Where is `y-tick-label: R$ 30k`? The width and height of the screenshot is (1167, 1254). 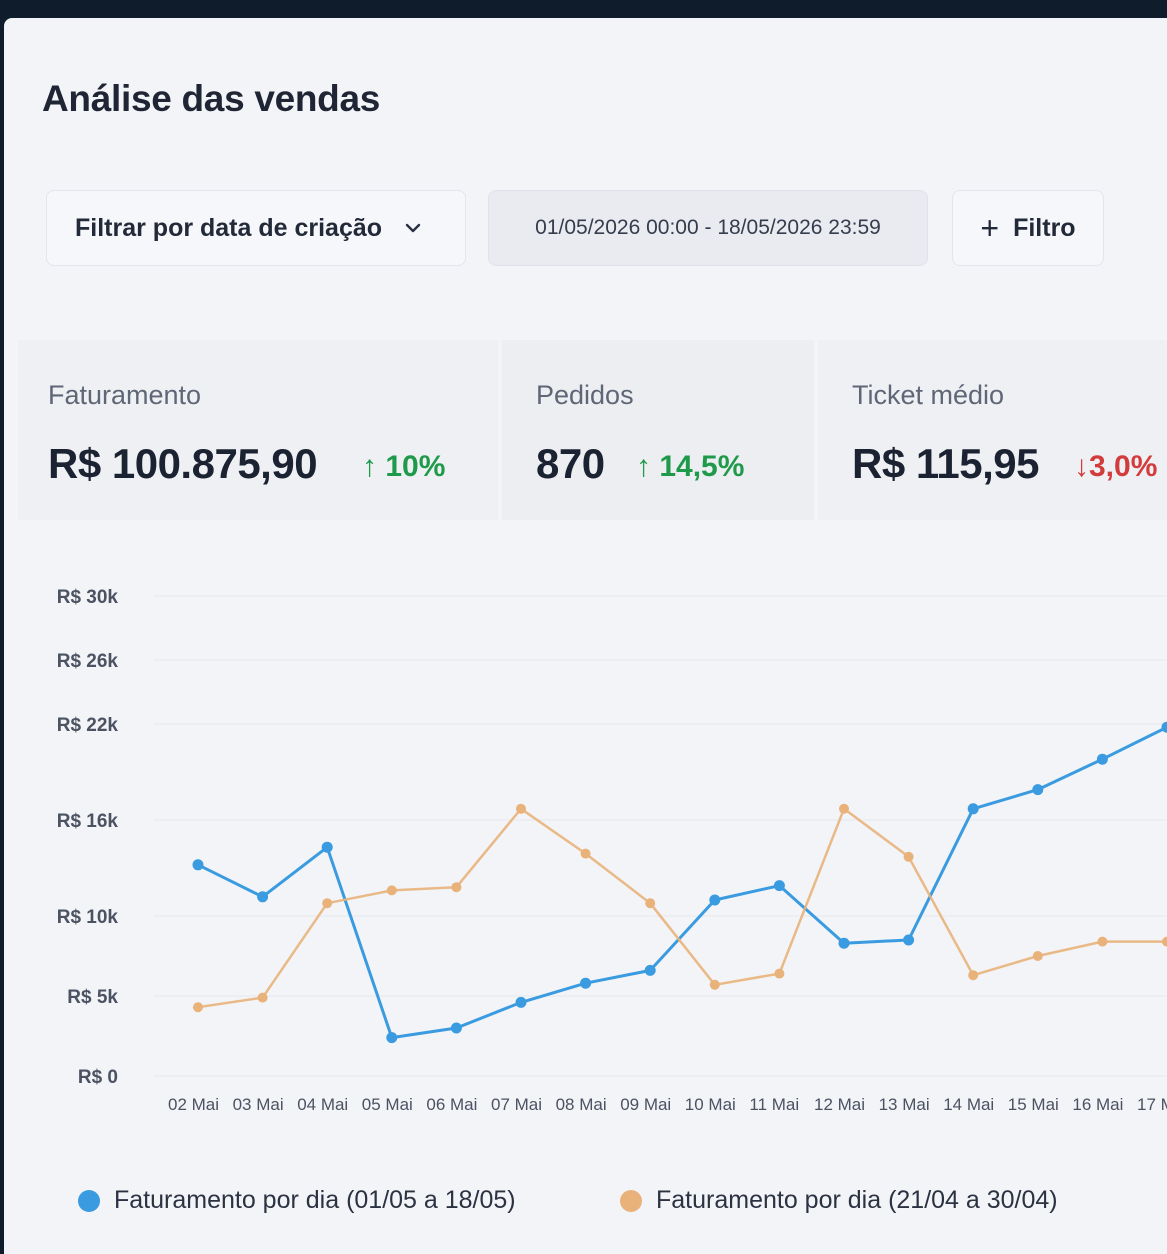
y-tick-label: R$ 30k is located at coordinates (88, 597).